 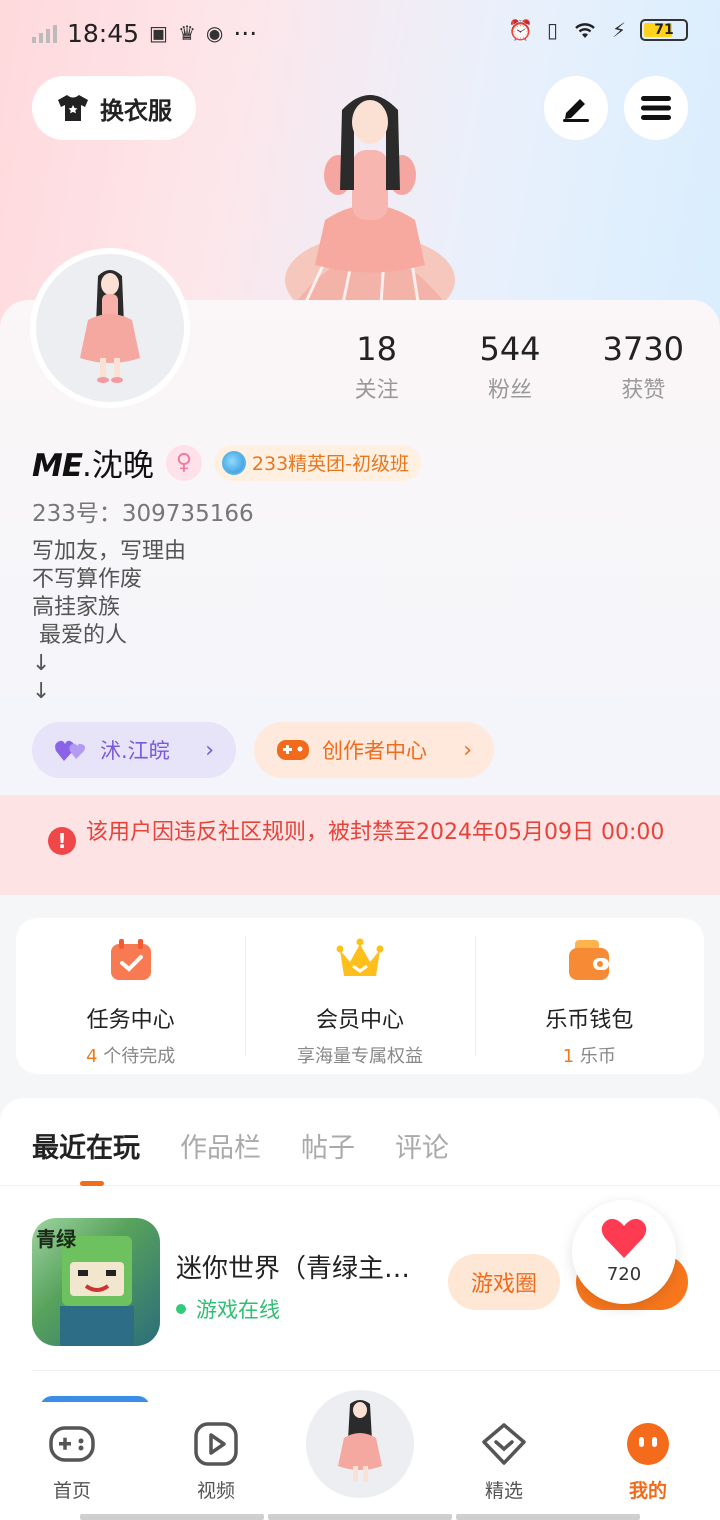 I want to click on alert-icon: !, so click(x=62, y=841).